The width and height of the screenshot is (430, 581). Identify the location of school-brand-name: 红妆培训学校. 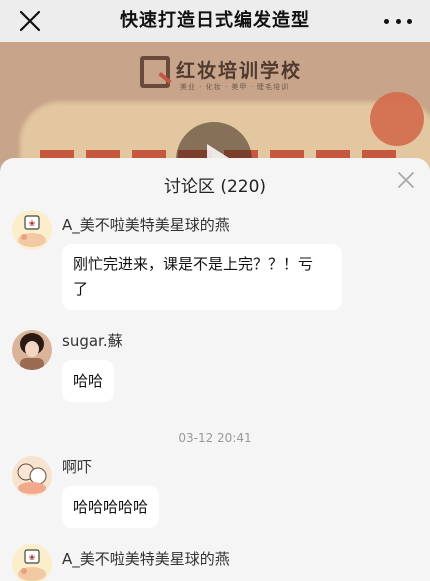
(239, 71).